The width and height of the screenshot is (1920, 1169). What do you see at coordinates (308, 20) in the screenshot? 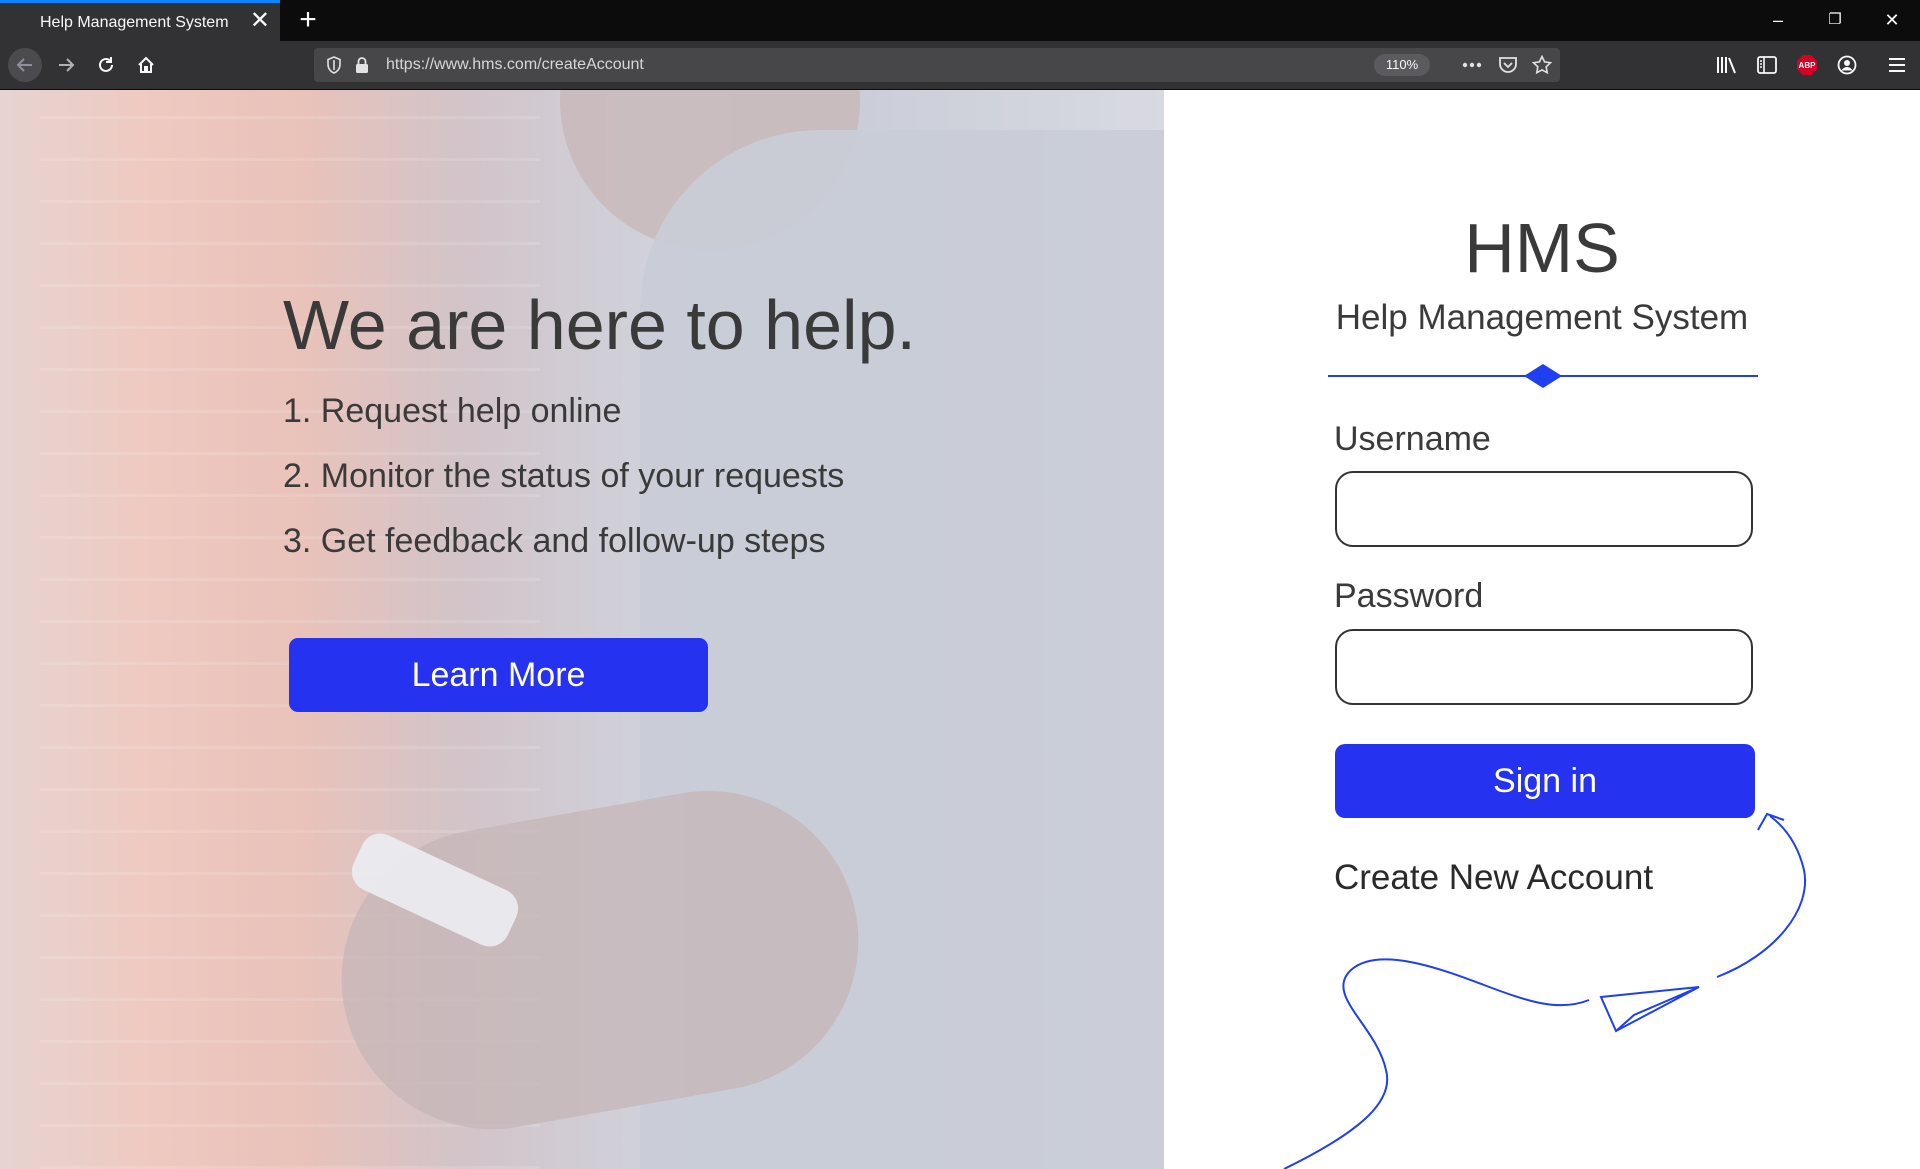
I see `plus-icon: +` at bounding box center [308, 20].